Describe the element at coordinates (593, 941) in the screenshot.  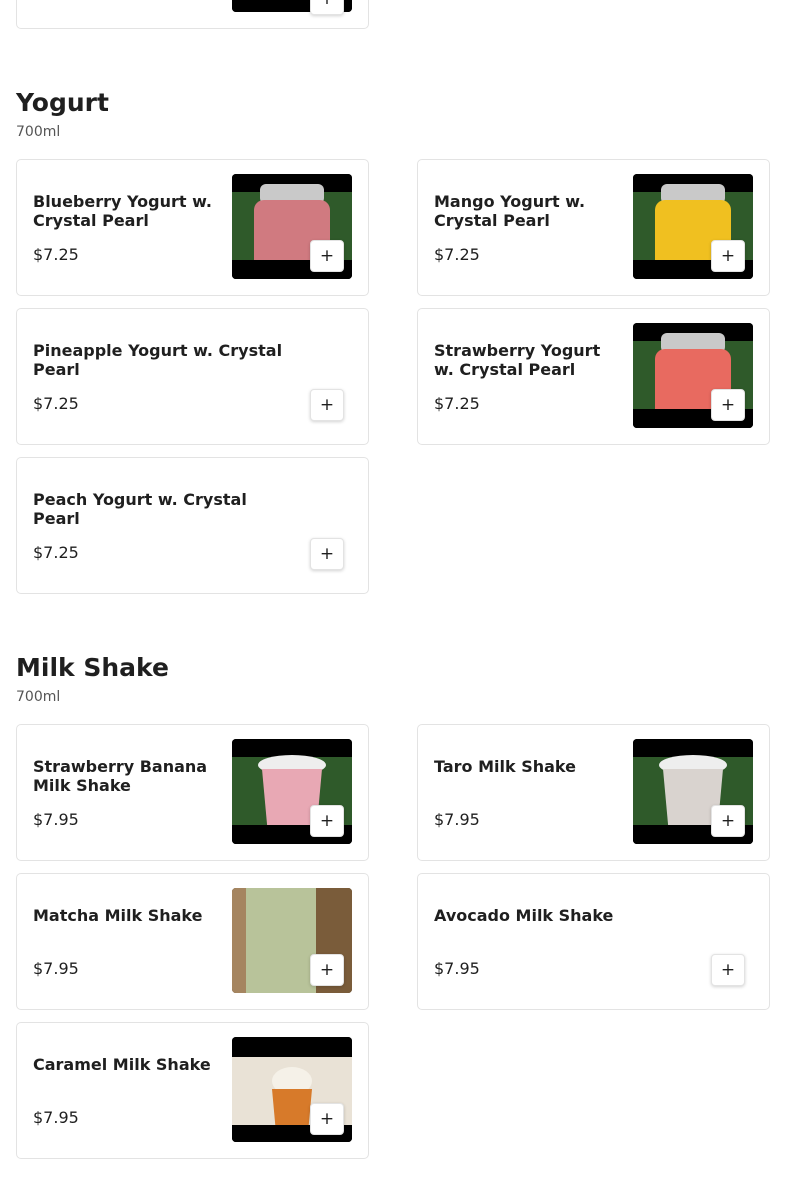
I see `menu-item-card: Avocado Milk Shake $7.95 +` at that location.